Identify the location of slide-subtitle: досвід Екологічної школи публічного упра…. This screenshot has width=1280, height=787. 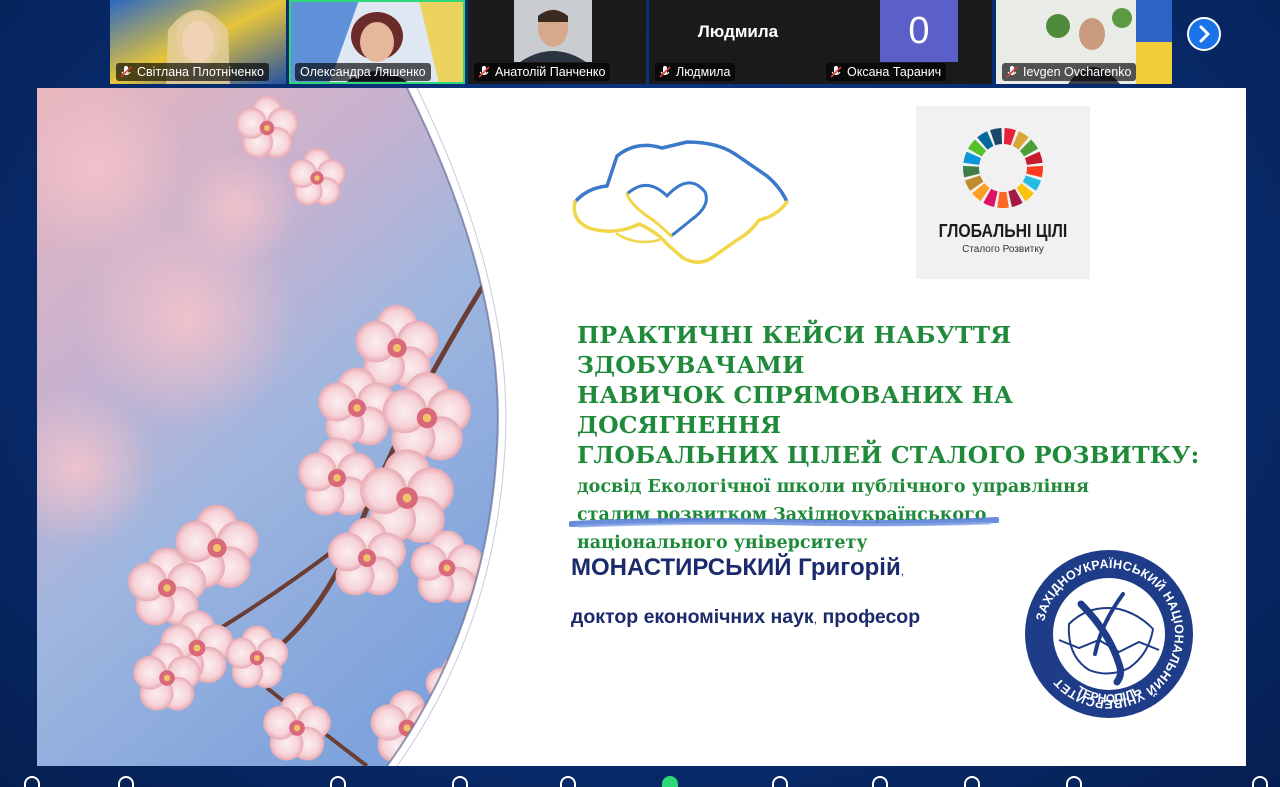
(897, 515).